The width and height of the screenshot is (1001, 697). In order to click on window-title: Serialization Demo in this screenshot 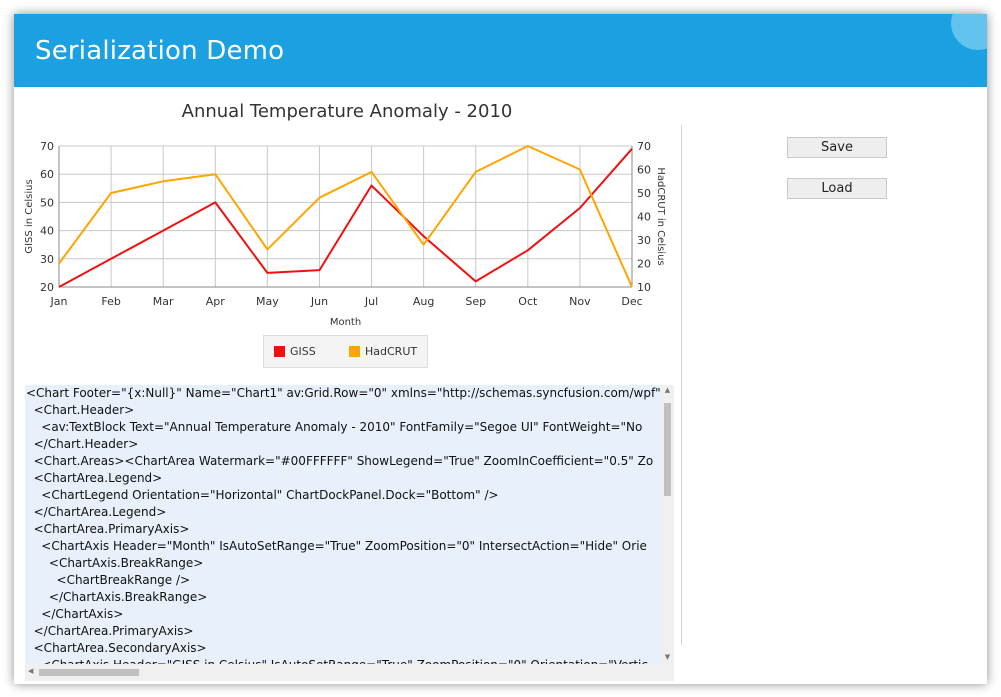, I will do `click(160, 51)`.